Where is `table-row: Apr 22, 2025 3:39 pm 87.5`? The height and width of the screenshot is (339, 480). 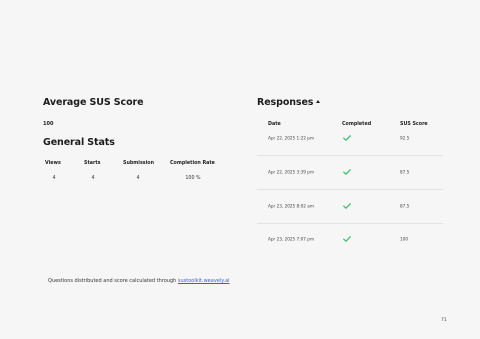
table-row: Apr 22, 2025 3:39 pm 87.5 is located at coordinates (350, 172).